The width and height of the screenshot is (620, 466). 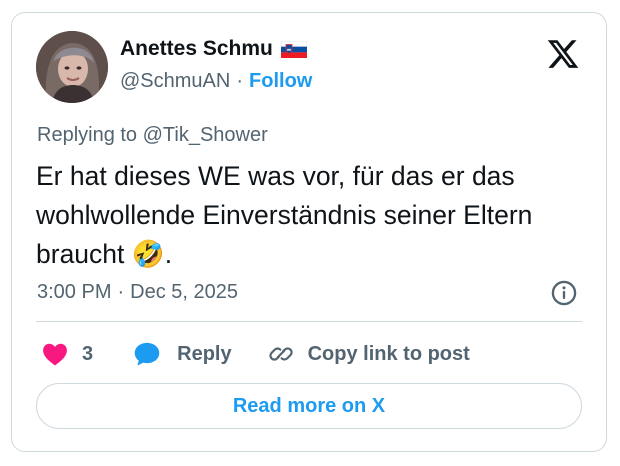 I want to click on post-date: Dec 5, 2025, so click(x=184, y=292).